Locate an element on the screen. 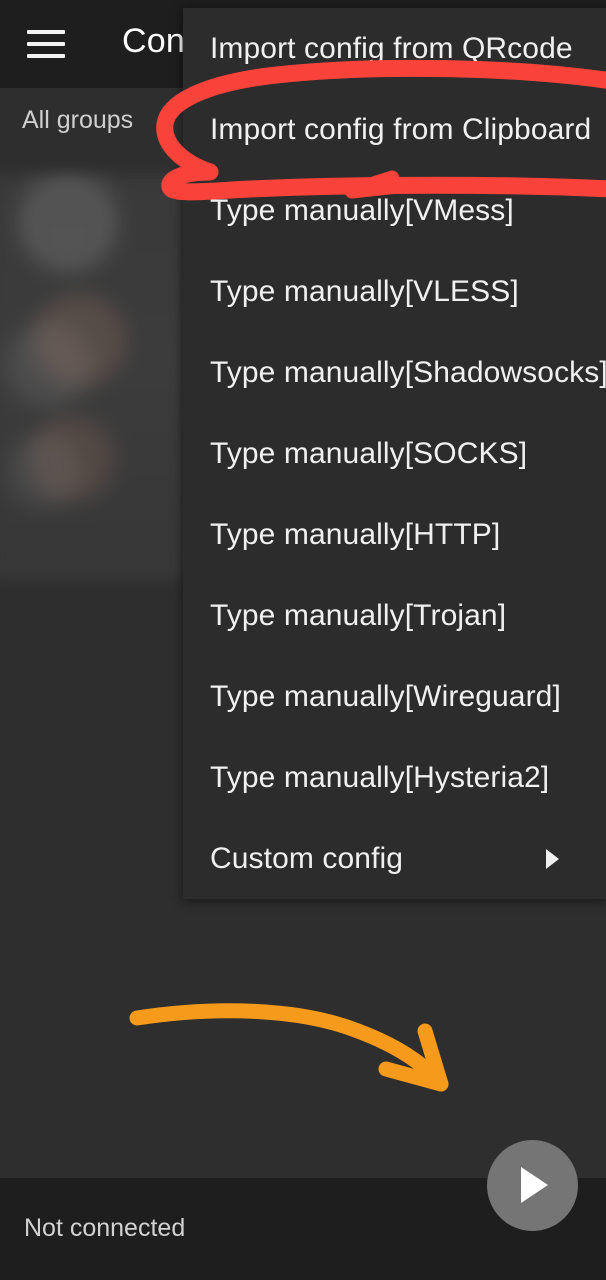  menu-item-type-manually-socks: Type manually[SOCKS] is located at coordinates (394, 453).